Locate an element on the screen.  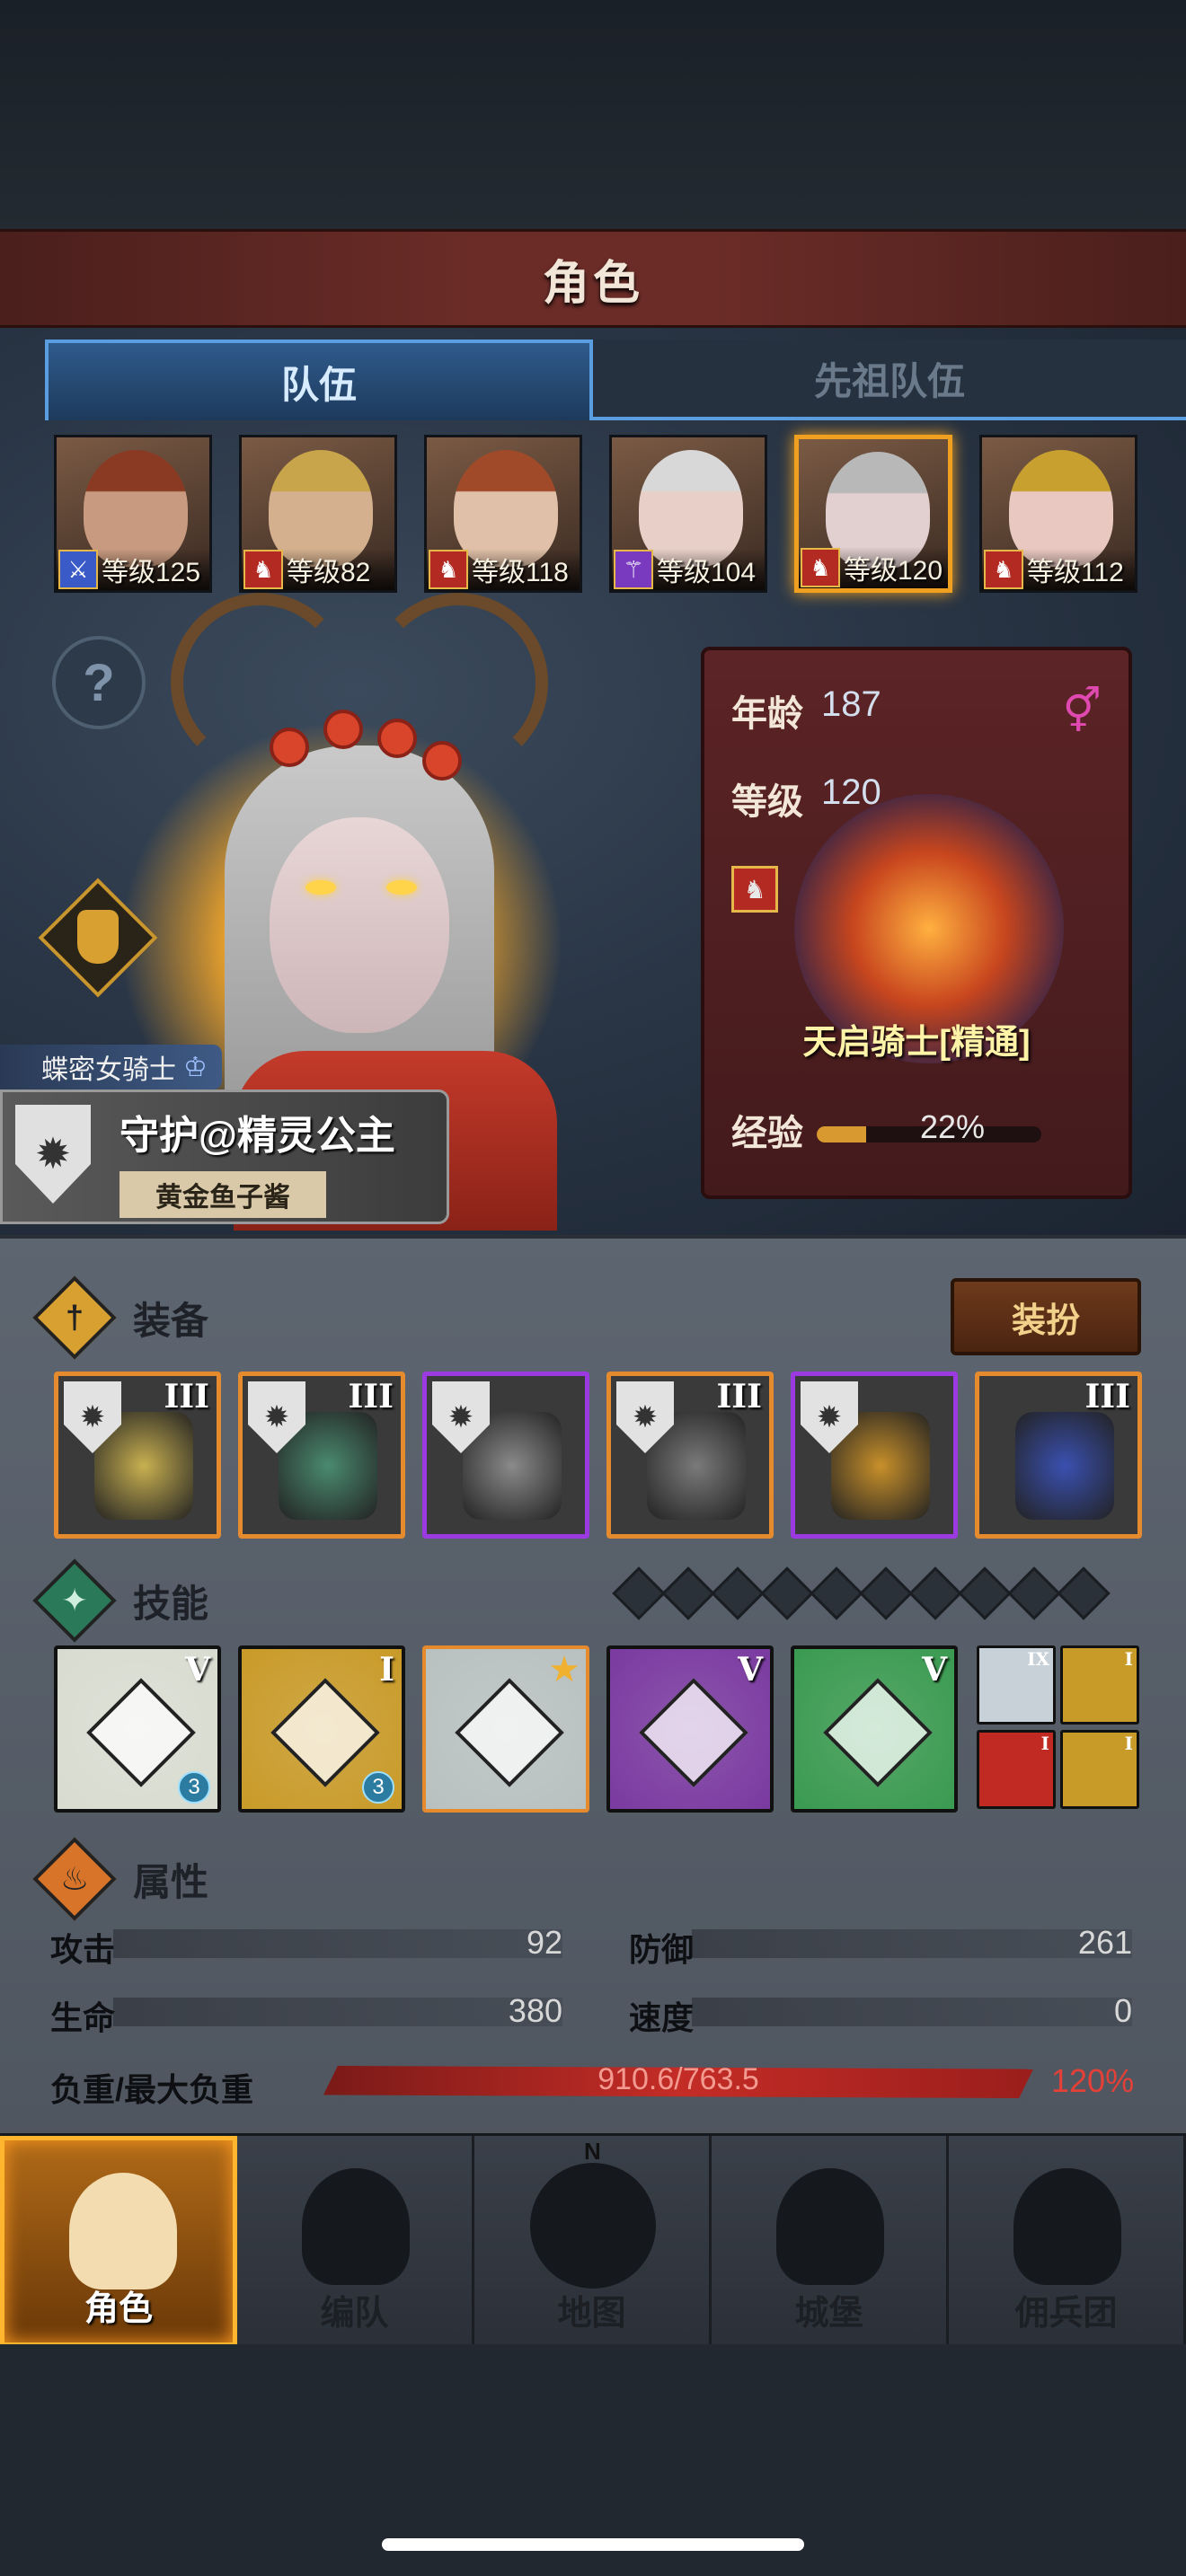
skill-slot: V3 is located at coordinates (137, 1729).